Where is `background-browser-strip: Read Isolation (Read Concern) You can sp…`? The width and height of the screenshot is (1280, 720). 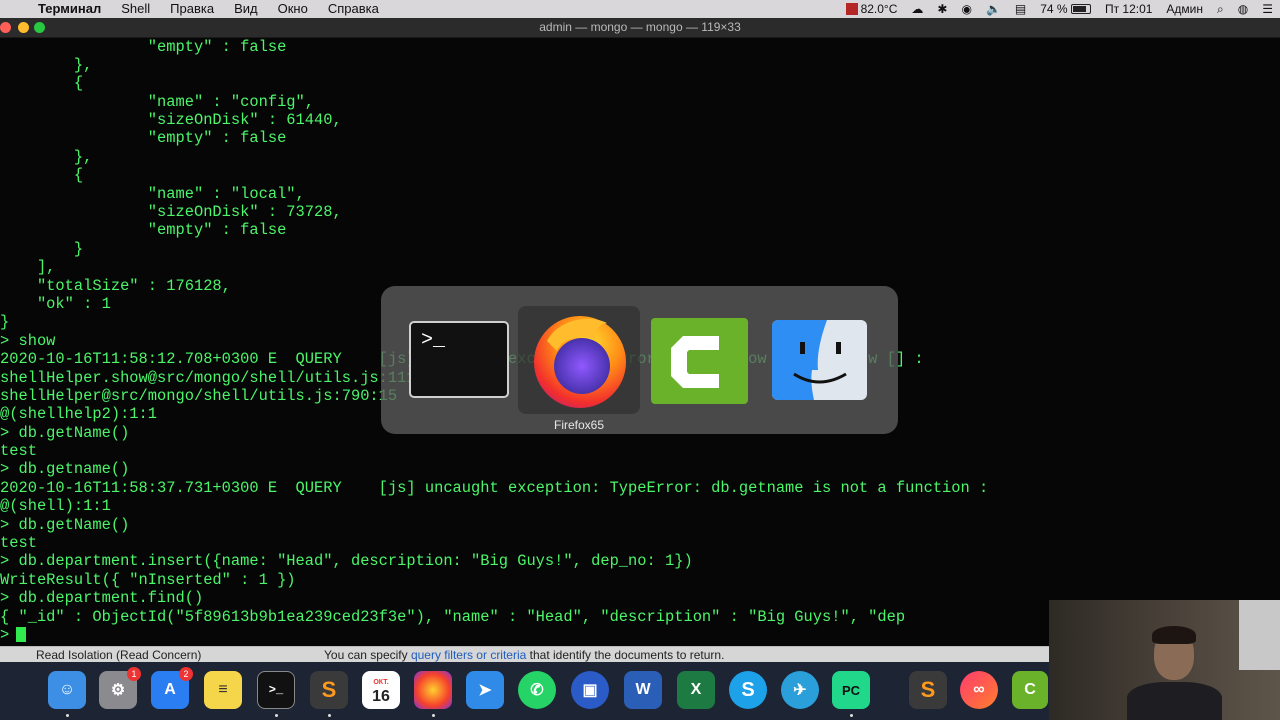 background-browser-strip: Read Isolation (Read Concern) You can sp… is located at coordinates (525, 654).